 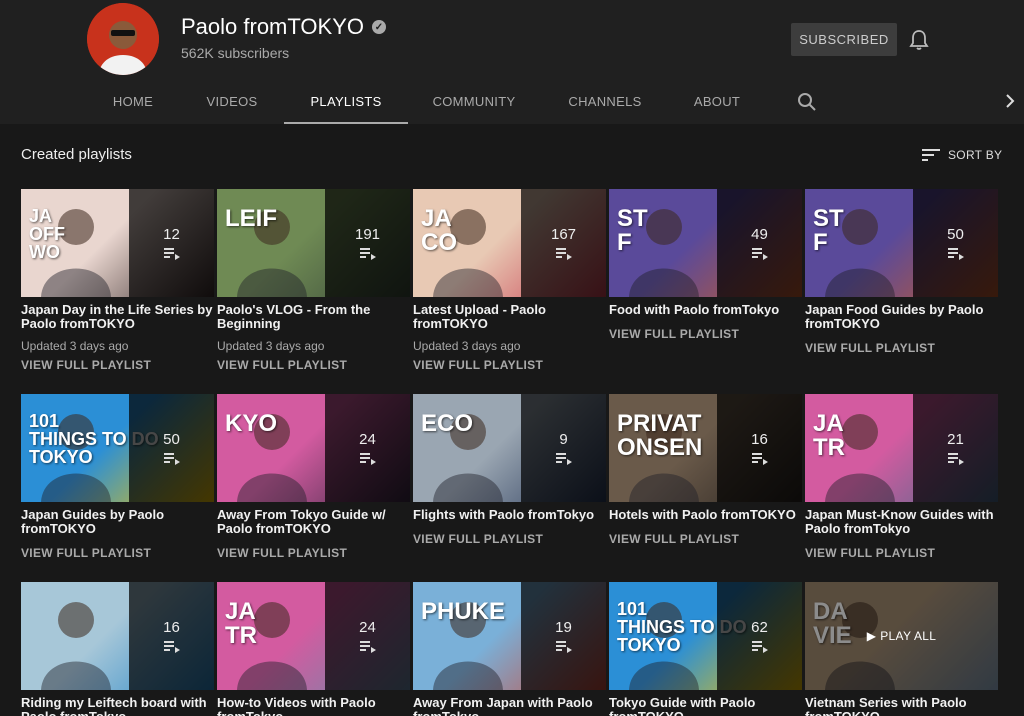 I want to click on playlist-title: Japan Guides by Paolo fromTOKYO, so click(x=117, y=522).